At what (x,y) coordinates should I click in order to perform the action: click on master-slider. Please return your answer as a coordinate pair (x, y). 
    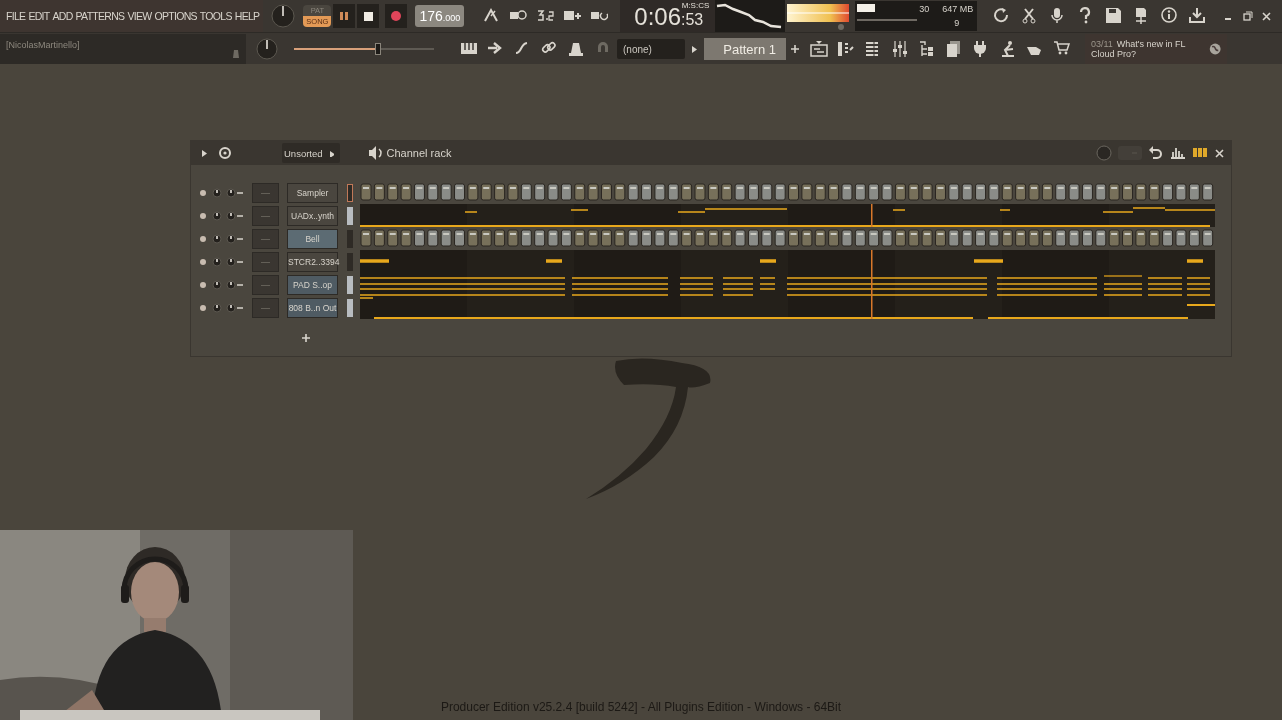
    Looking at the image, I should click on (364, 49).